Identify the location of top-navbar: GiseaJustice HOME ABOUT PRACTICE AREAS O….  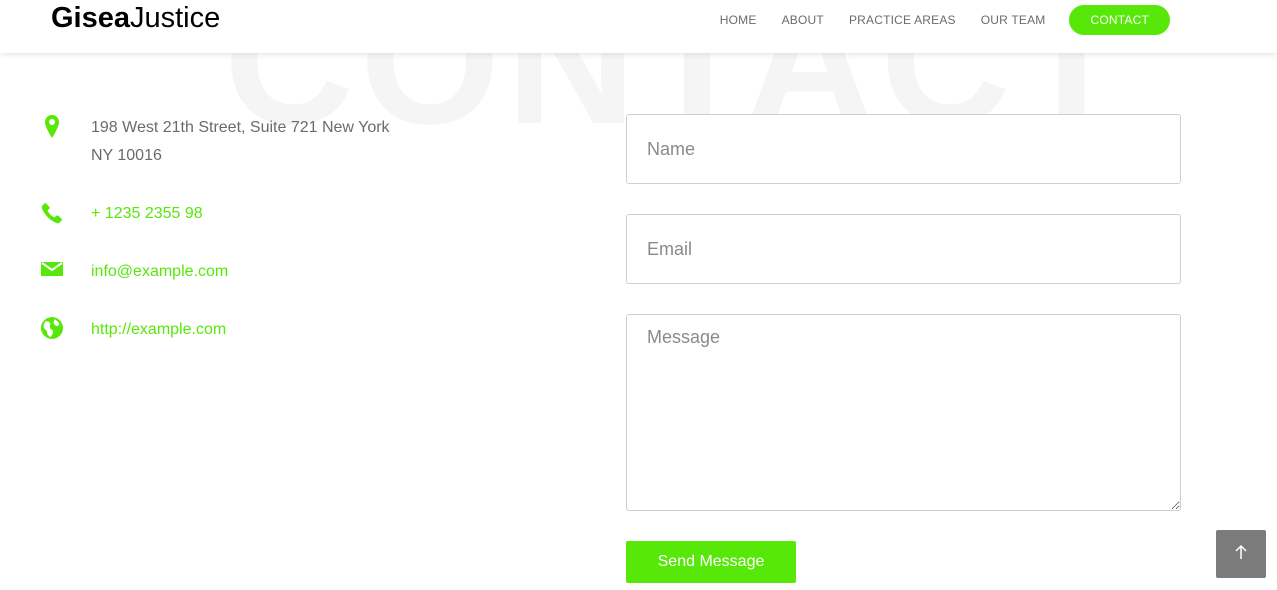
(638, 26).